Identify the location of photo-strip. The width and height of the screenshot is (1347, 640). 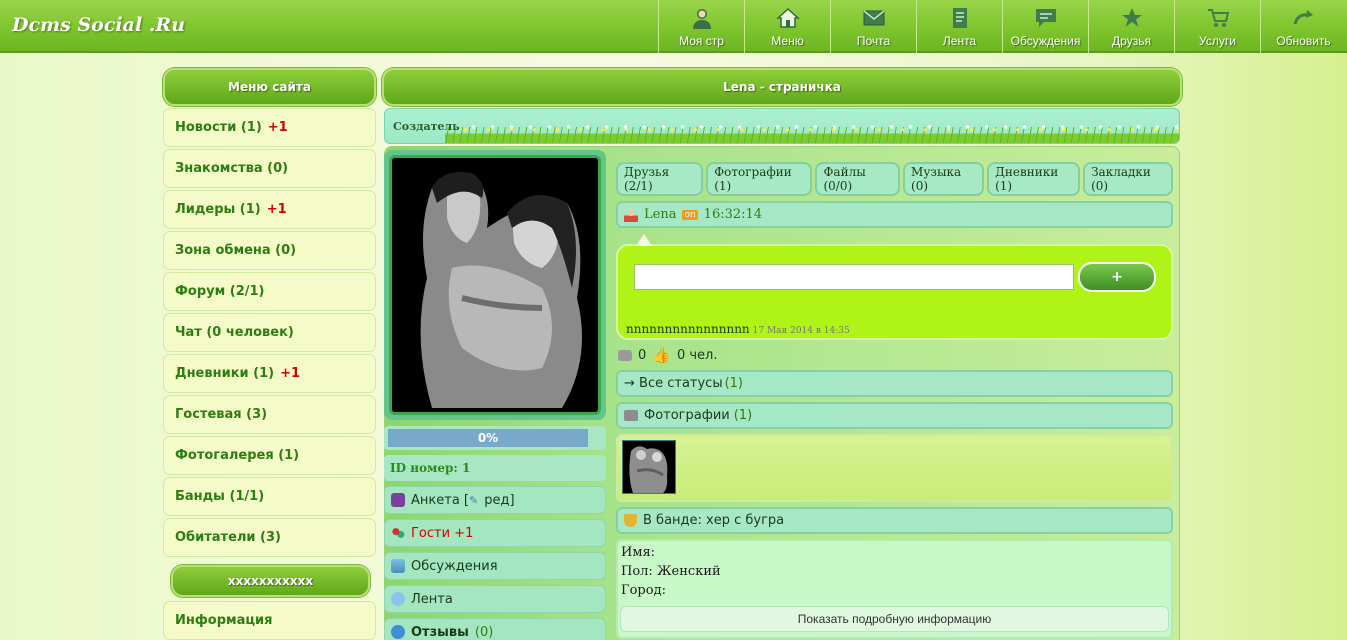
(894, 468).